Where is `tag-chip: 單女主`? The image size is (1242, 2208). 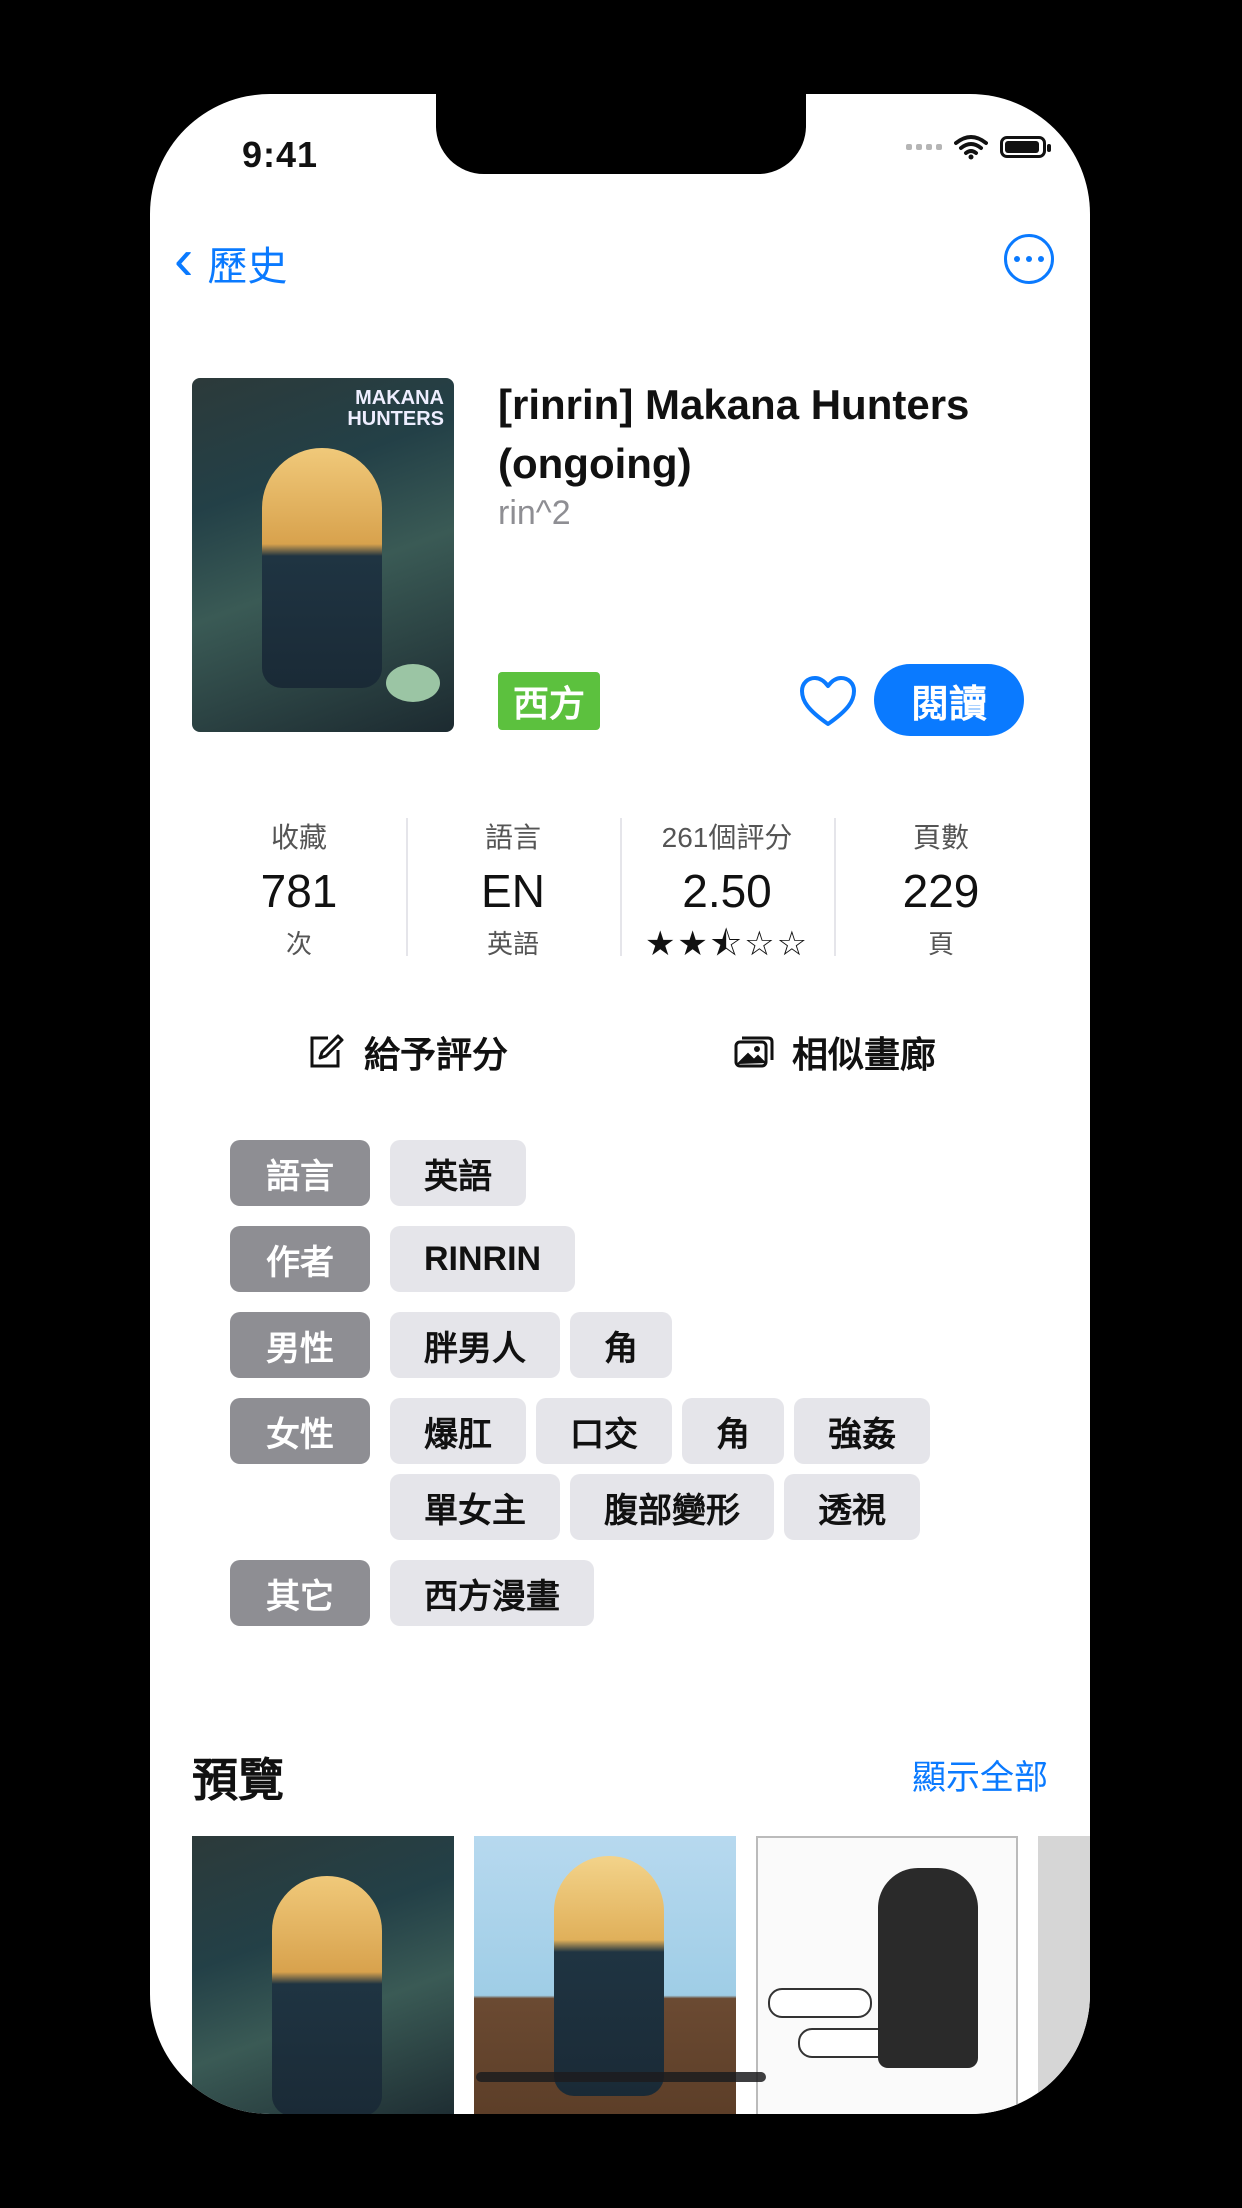 tag-chip: 單女主 is located at coordinates (475, 1507).